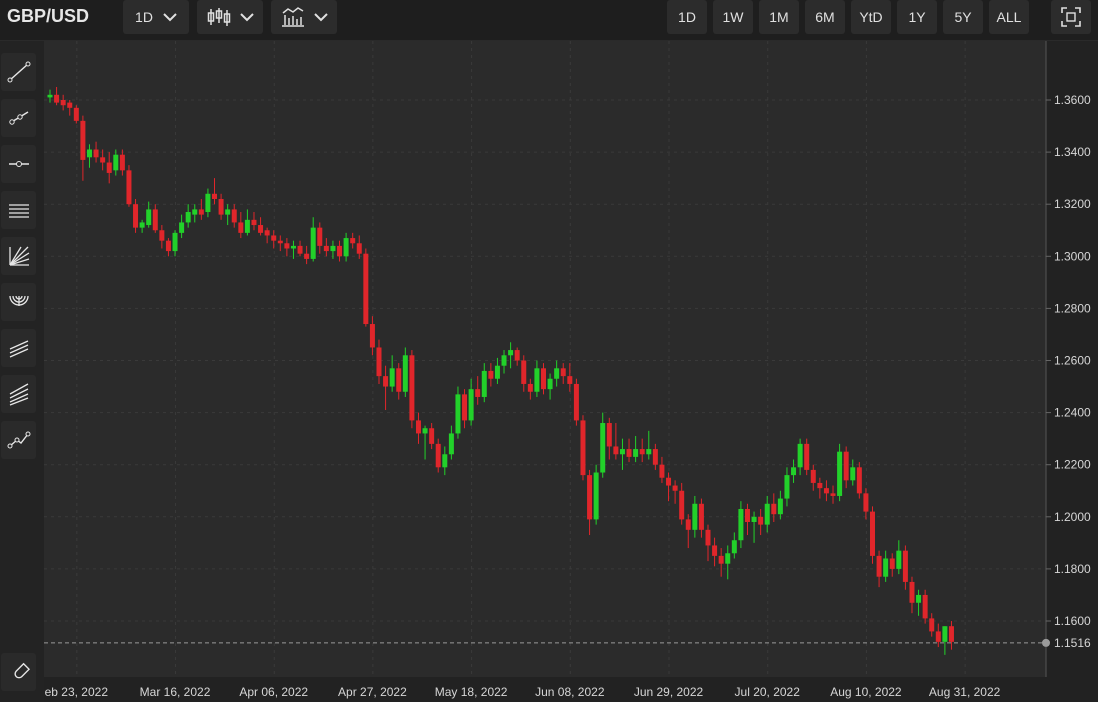  What do you see at coordinates (18, 440) in the screenshot?
I see `path-tool` at bounding box center [18, 440].